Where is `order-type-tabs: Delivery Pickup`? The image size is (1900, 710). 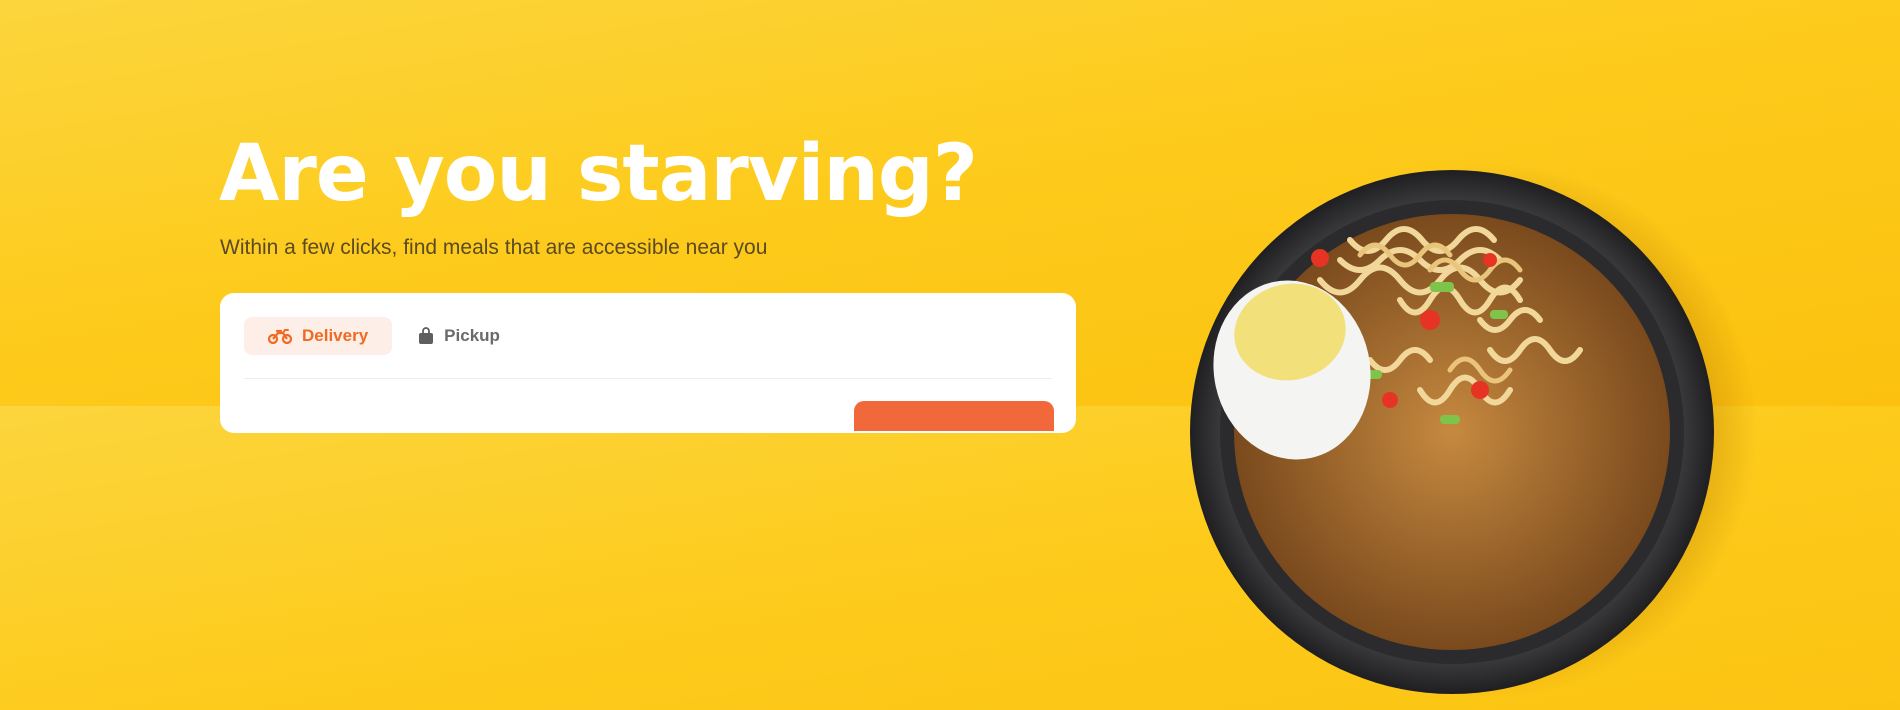 order-type-tabs: Delivery Pickup is located at coordinates (384, 336).